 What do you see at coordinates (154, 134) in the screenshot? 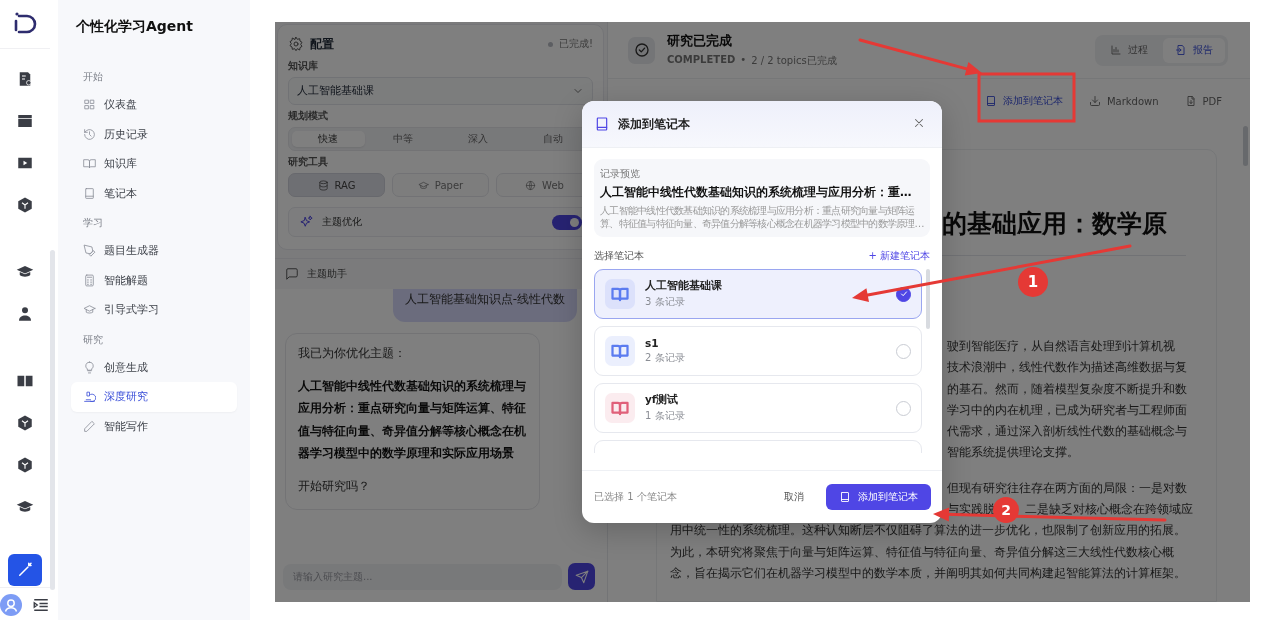
I see `nav-item: 历史记录` at bounding box center [154, 134].